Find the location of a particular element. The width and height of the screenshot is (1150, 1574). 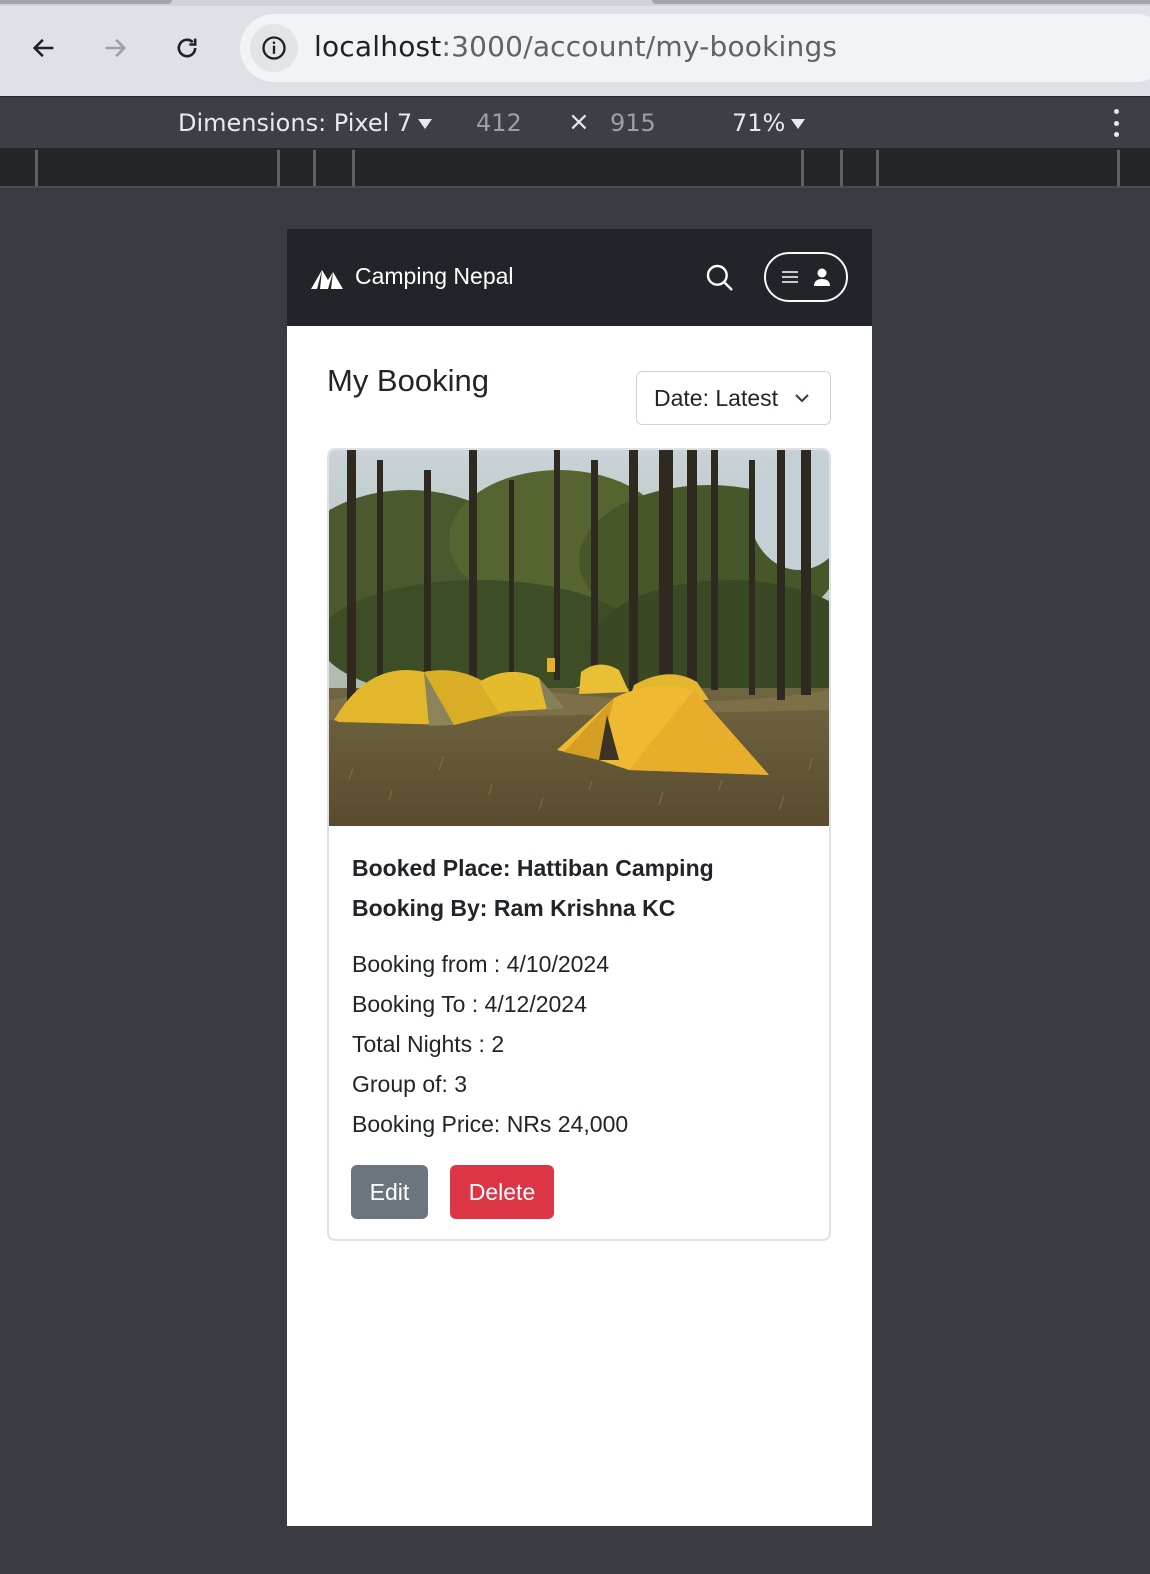

arrow-left-icon is located at coordinates (43, 48).